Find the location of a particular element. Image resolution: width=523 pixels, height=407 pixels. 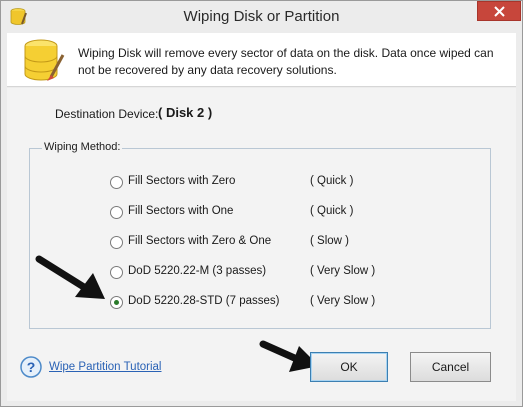

radio-button-selected is located at coordinates (116, 302).